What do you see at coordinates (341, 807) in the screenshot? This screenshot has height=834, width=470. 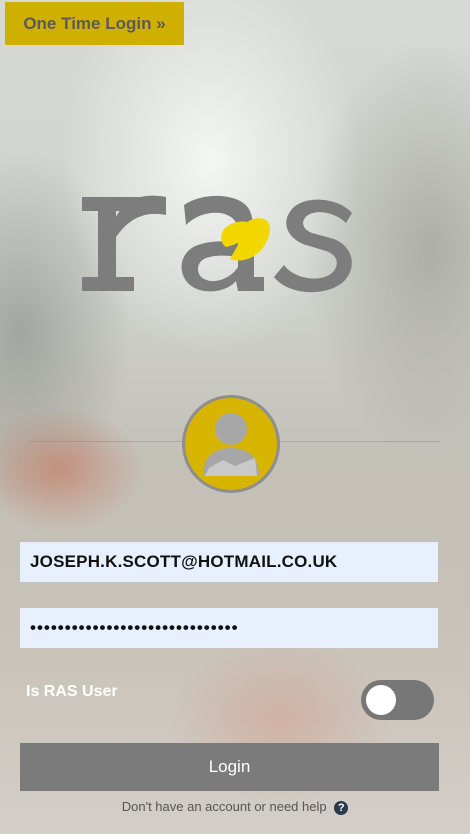 I see `question-circle-icon: ?` at bounding box center [341, 807].